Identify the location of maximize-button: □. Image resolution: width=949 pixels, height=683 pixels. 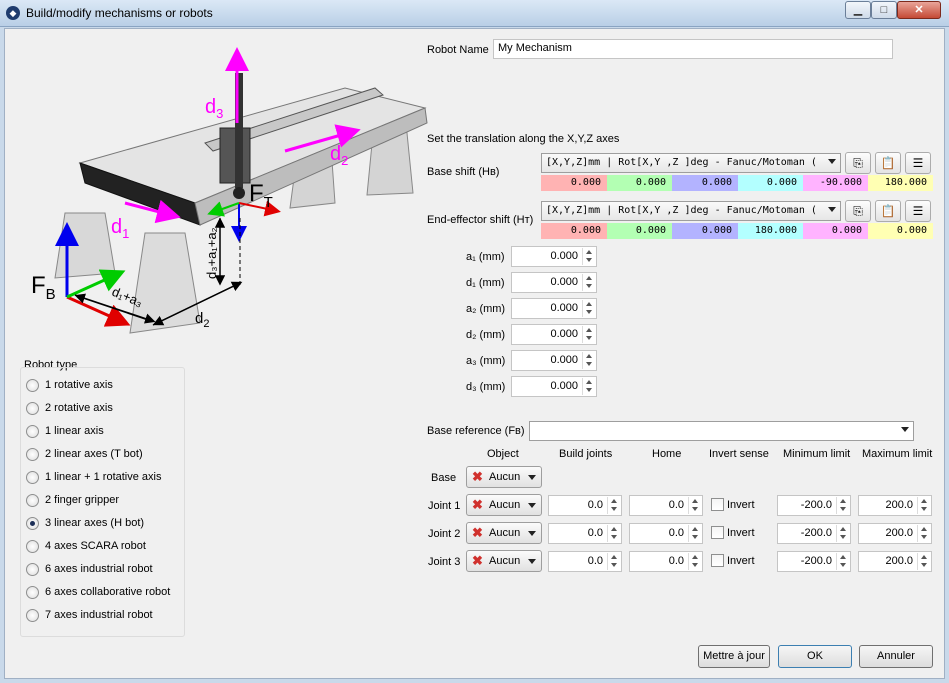
(884, 10).